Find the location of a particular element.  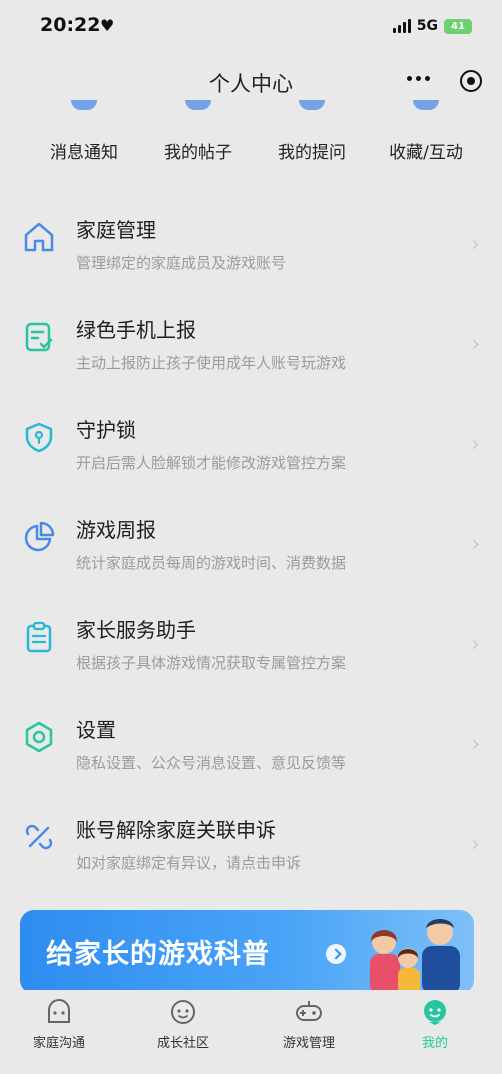

heart-icon: ♥ is located at coordinates (107, 25).